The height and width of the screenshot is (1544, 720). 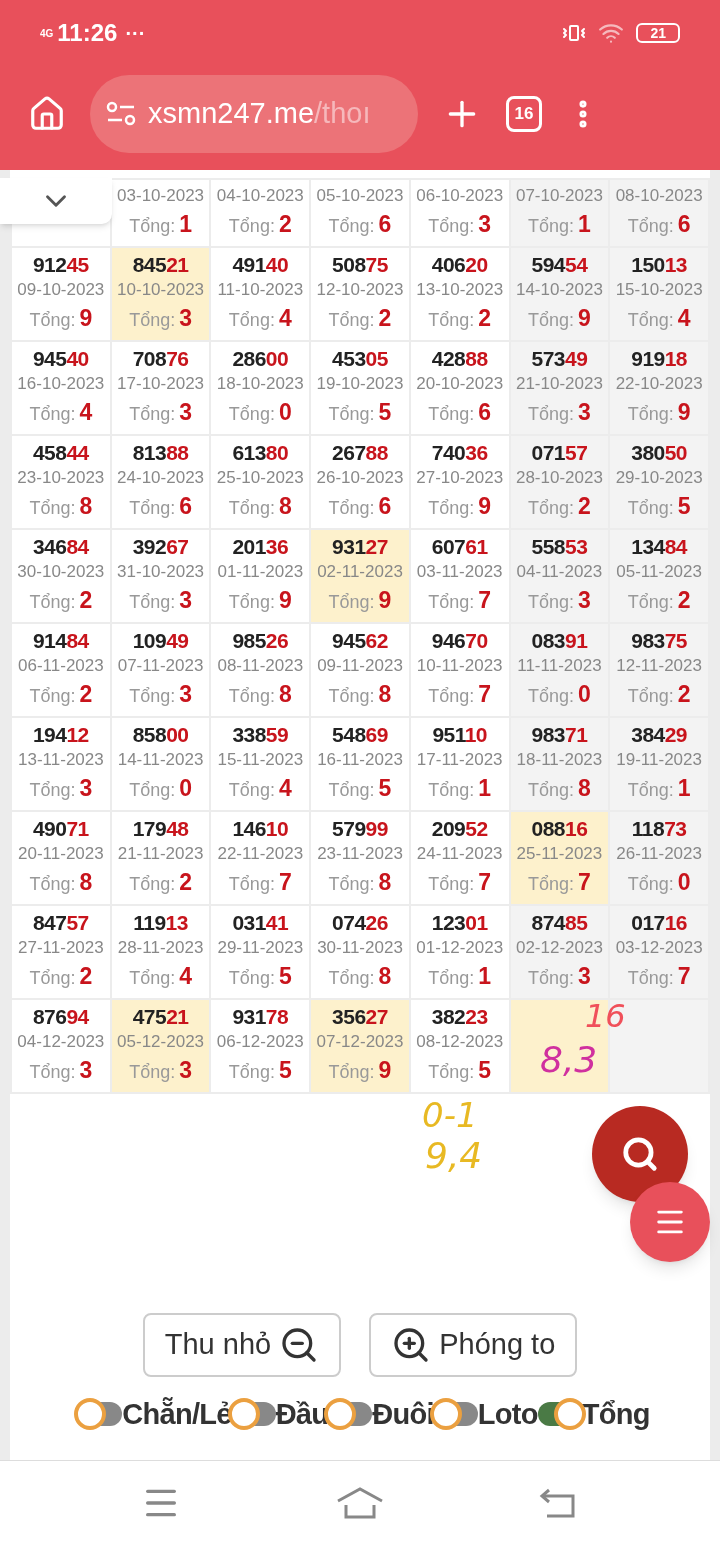 What do you see at coordinates (149, 452) in the screenshot?
I see `number-head: 813` at bounding box center [149, 452].